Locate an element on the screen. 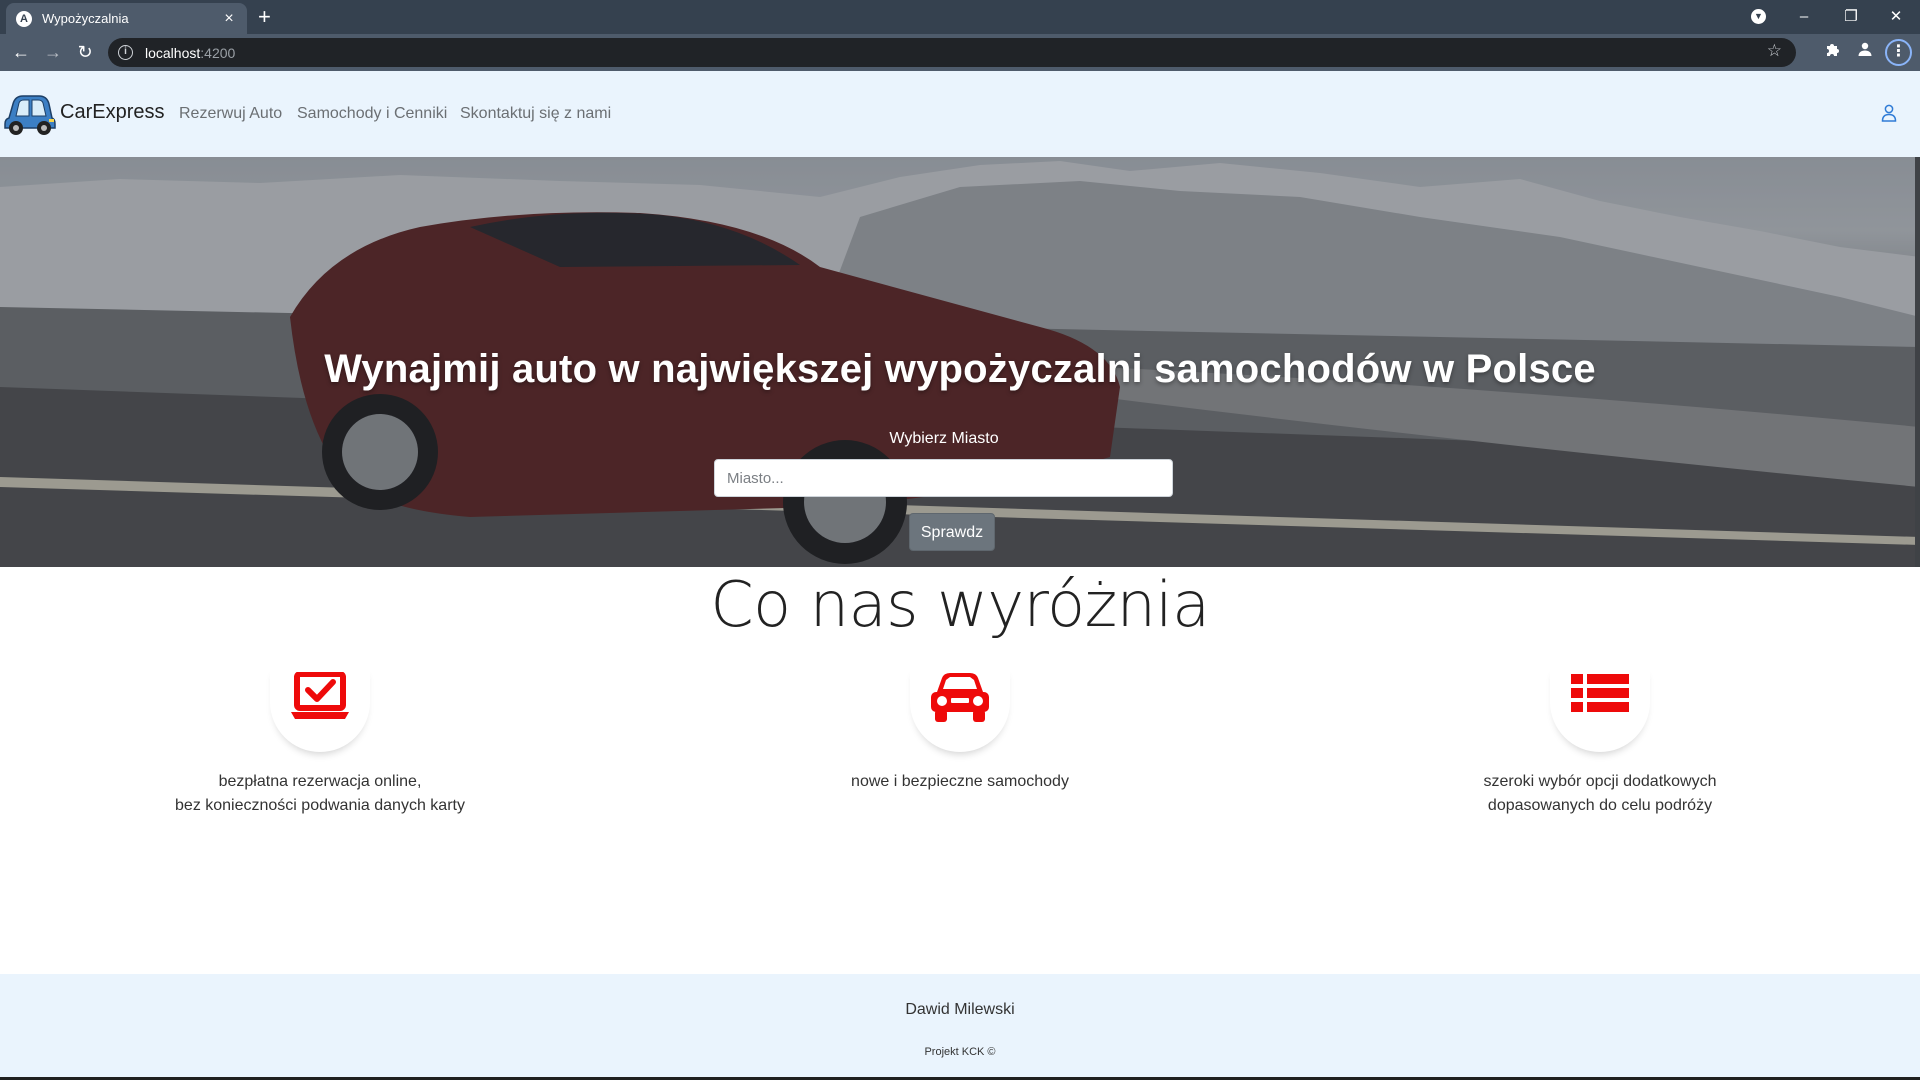 This screenshot has width=1920, height=1080. feature-line-2: dopasowanych do celu podróży is located at coordinates (1600, 805).